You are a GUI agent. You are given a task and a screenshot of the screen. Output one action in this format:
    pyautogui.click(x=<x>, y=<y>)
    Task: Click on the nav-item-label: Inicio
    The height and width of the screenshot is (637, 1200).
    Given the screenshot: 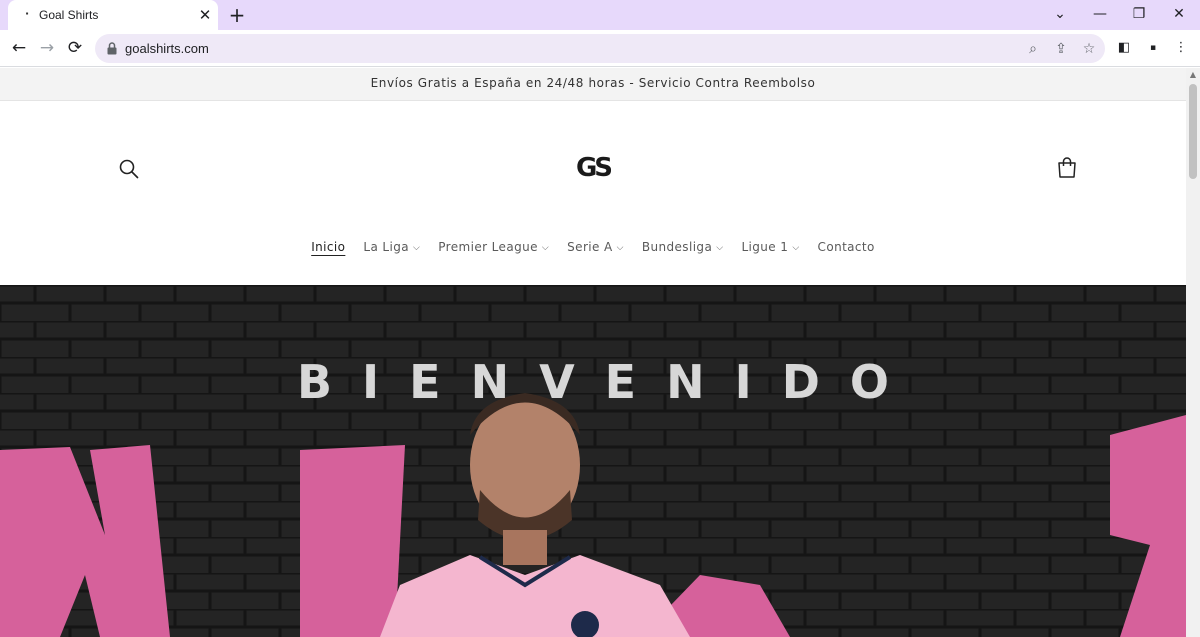 What is the action you would take?
    pyautogui.click(x=328, y=247)
    